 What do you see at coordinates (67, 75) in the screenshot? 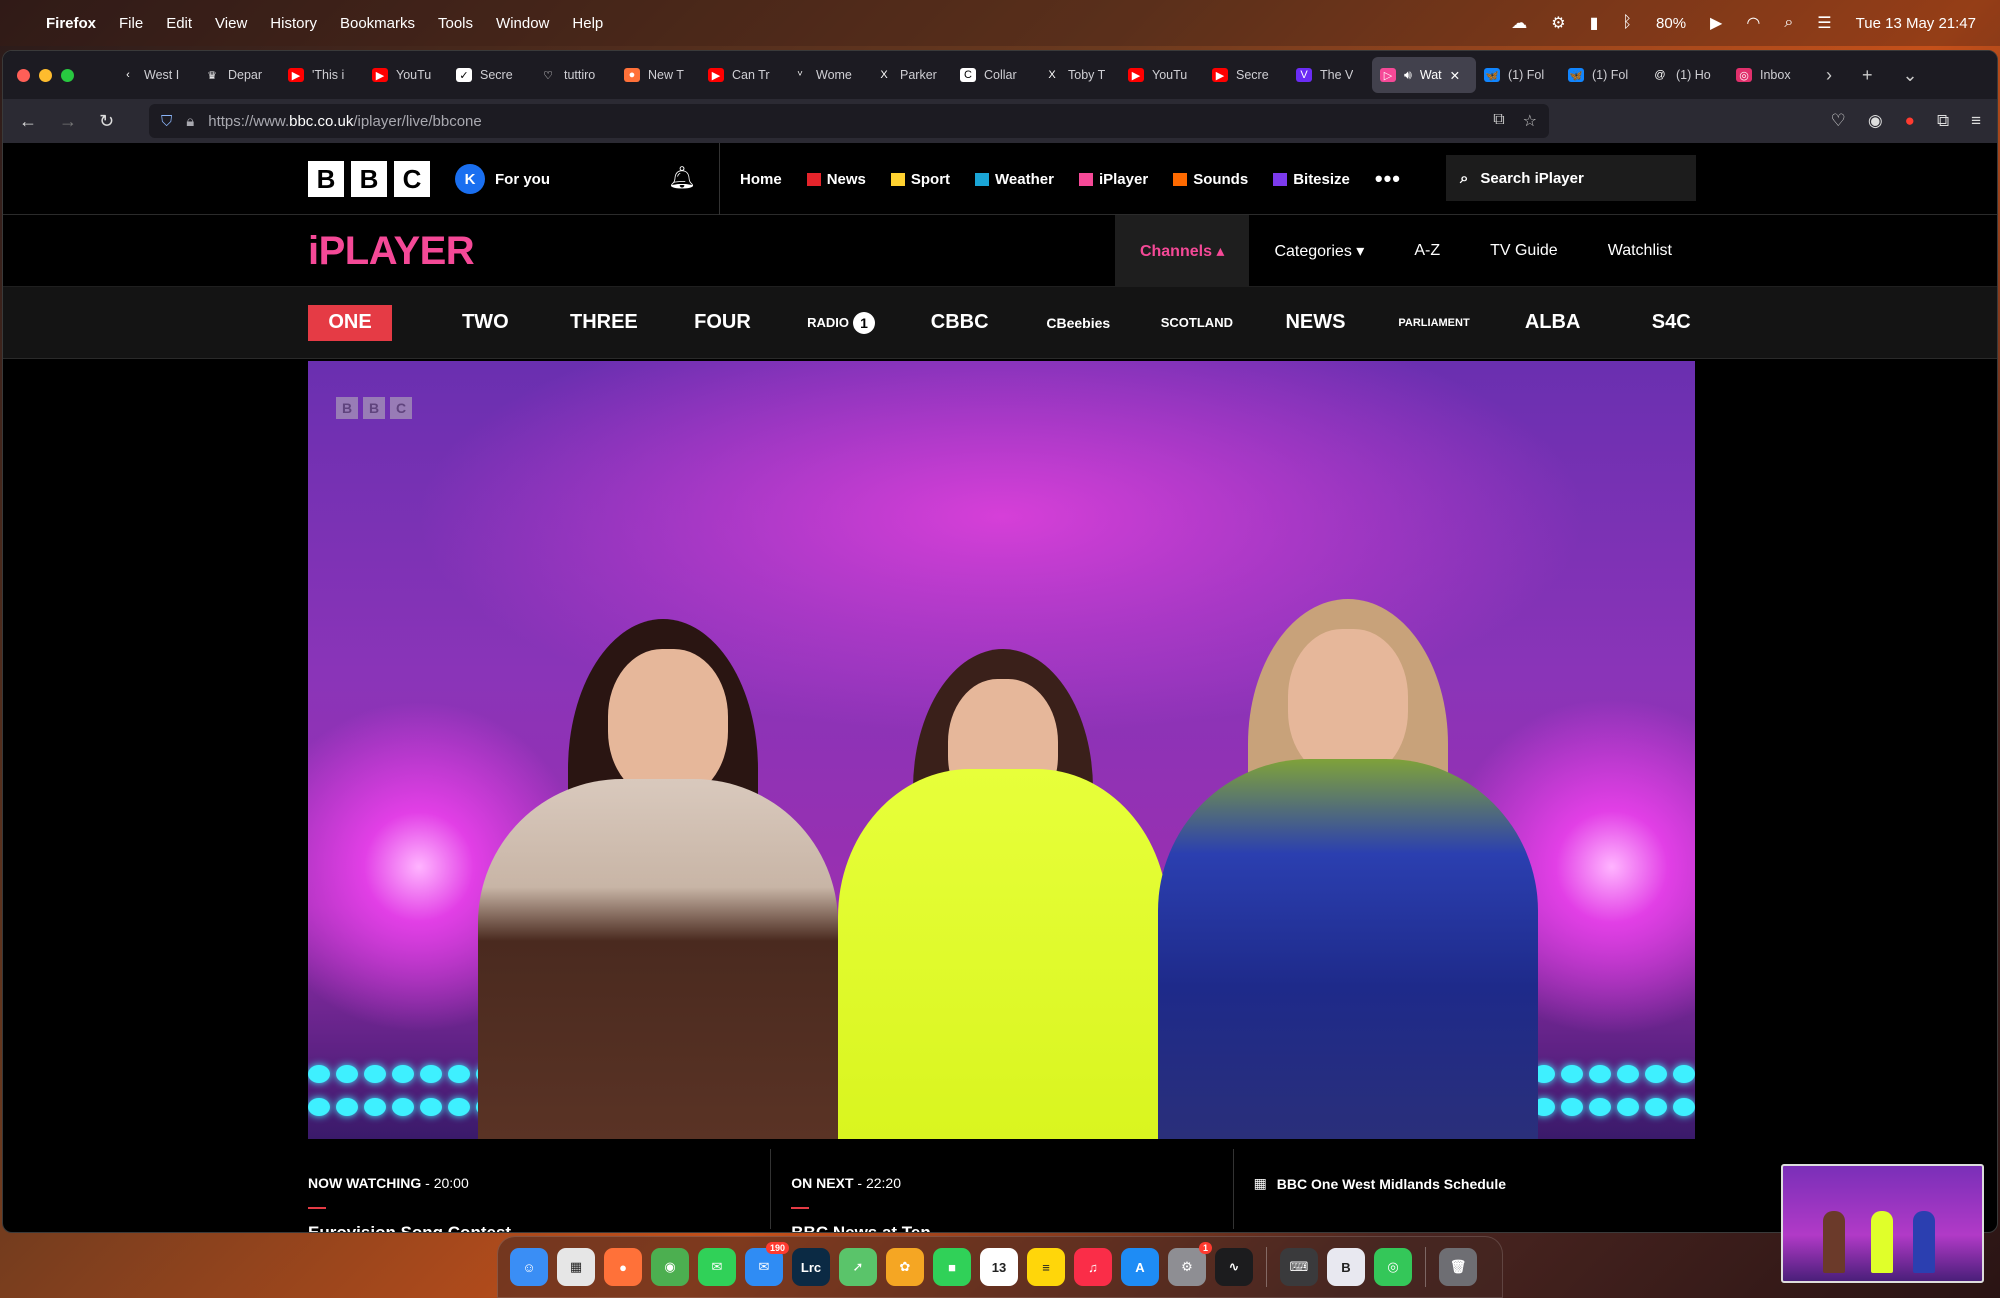
I see `zoom-window-button` at bounding box center [67, 75].